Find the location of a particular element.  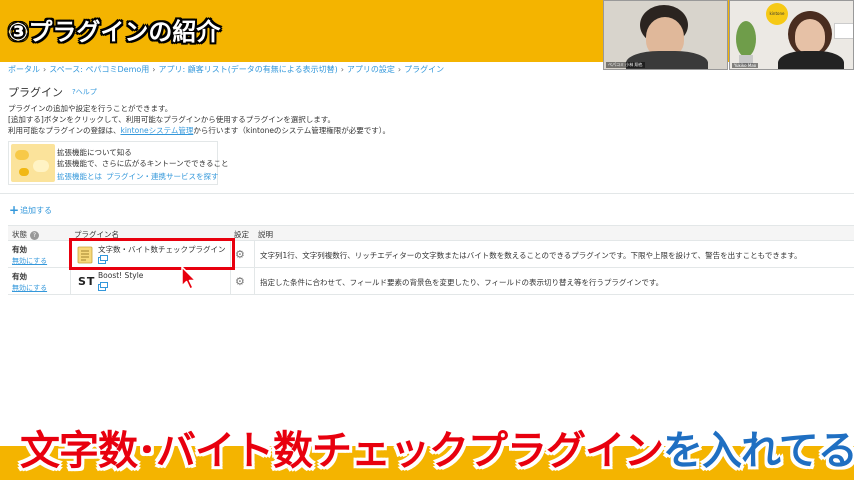

caption-text: 文字数･バイト数チェックプラグインを入れてる is located at coordinates (437, 447).